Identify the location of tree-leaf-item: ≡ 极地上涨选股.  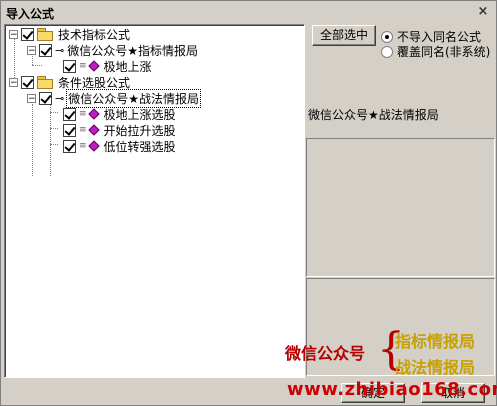
(120, 114).